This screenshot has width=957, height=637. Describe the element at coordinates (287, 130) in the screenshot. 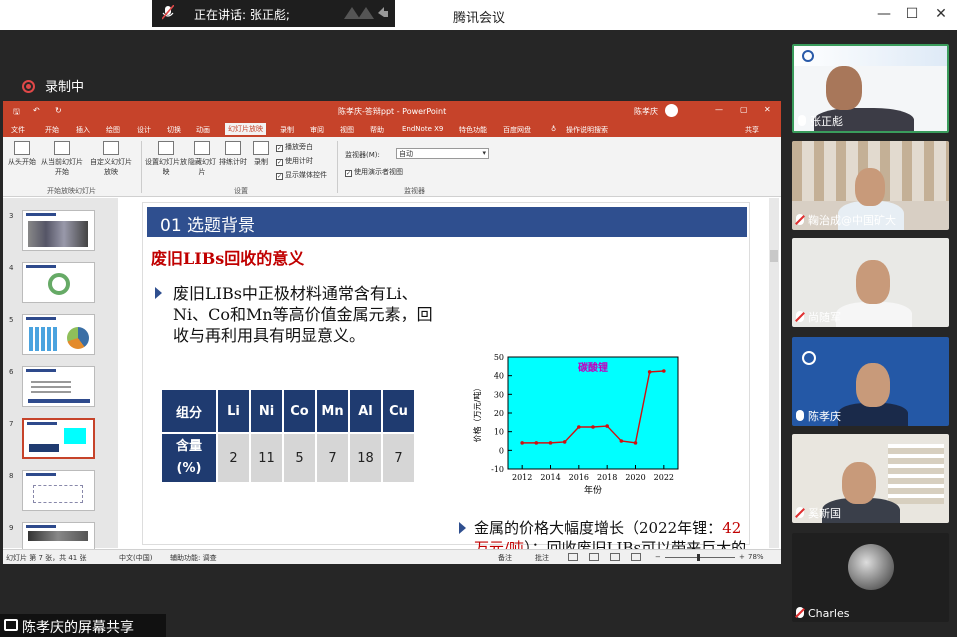

I see `tab-record: 录制` at that location.